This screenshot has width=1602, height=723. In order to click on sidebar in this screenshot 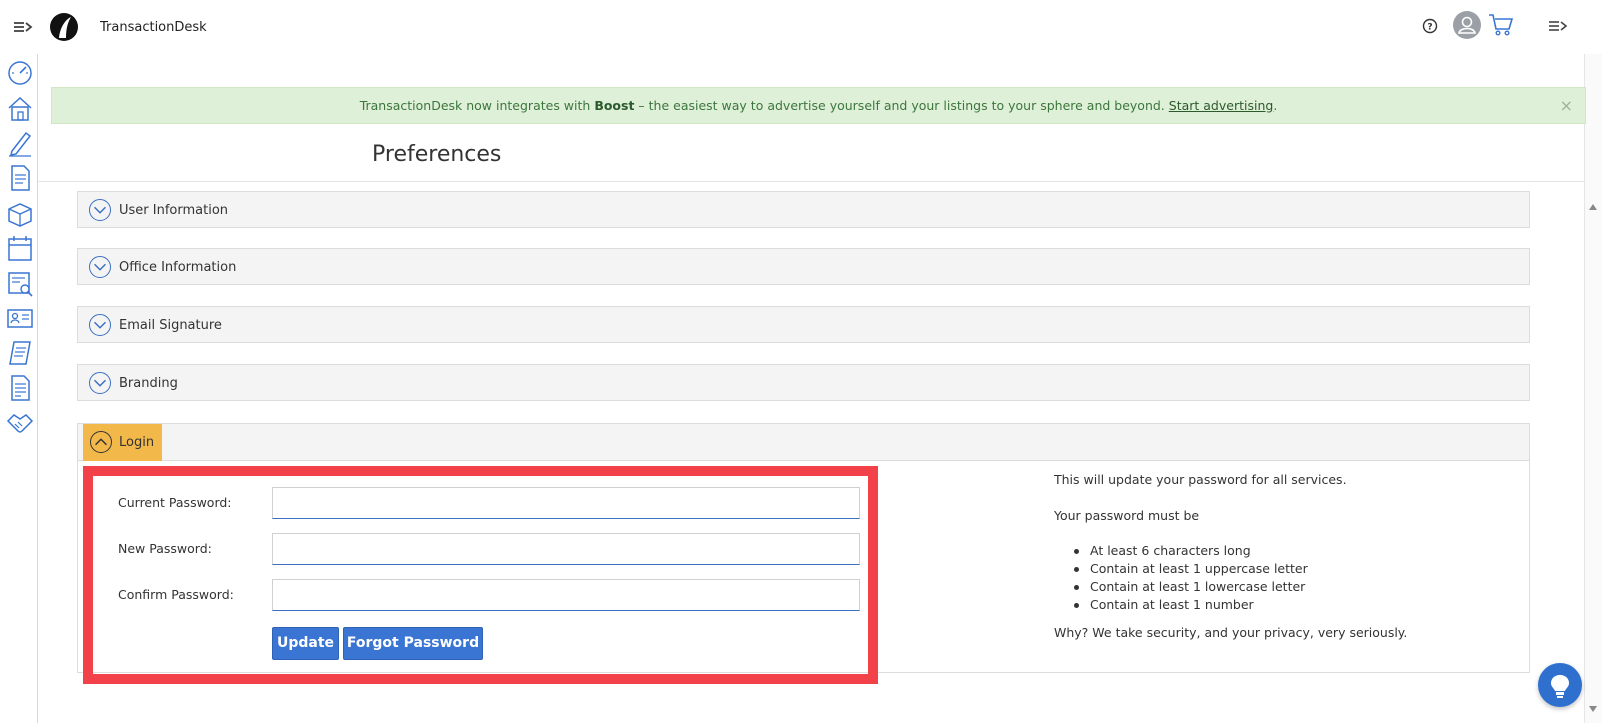, I will do `click(19, 388)`.